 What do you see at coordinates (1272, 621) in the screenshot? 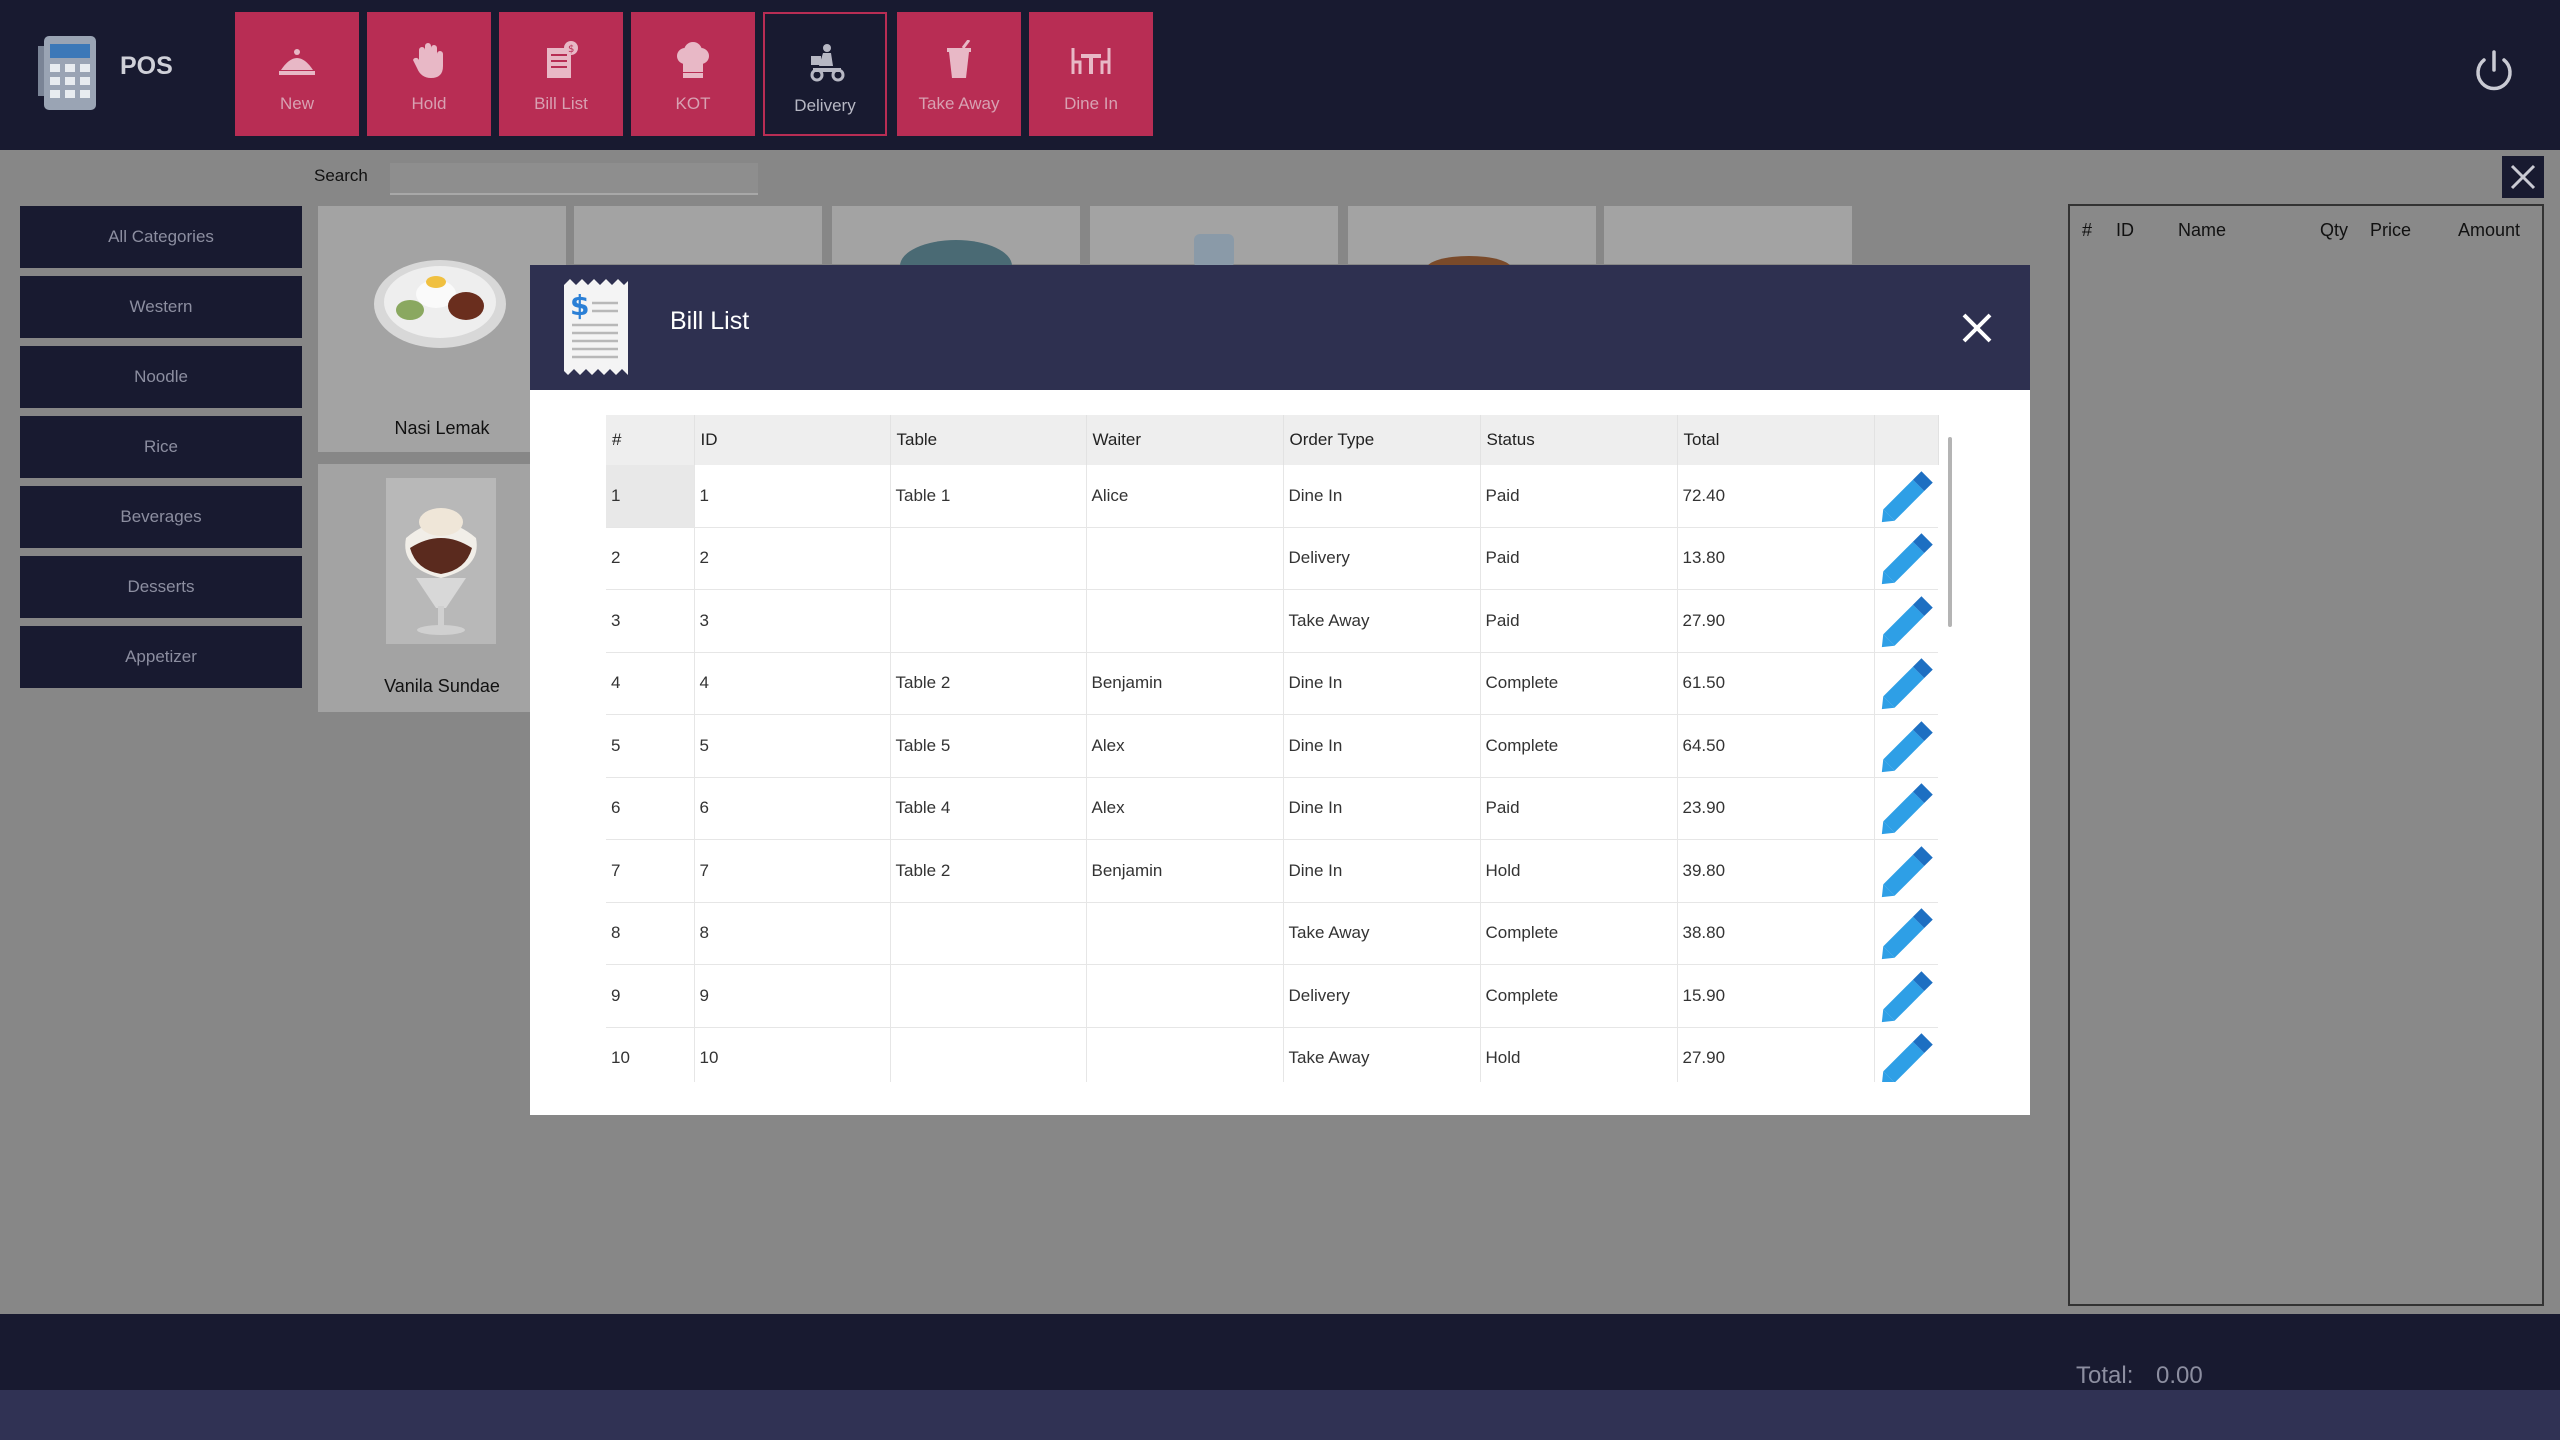
I see `table-row: 3 3 Take Away Paid 27.90` at bounding box center [1272, 621].